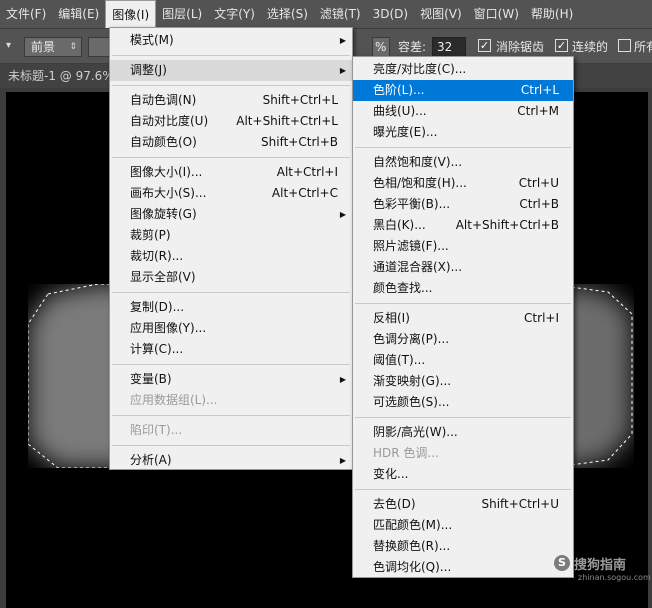 The width and height of the screenshot is (652, 608). Describe the element at coordinates (520, 47) in the screenshot. I see `antialias-label: 消除锯齿` at that location.